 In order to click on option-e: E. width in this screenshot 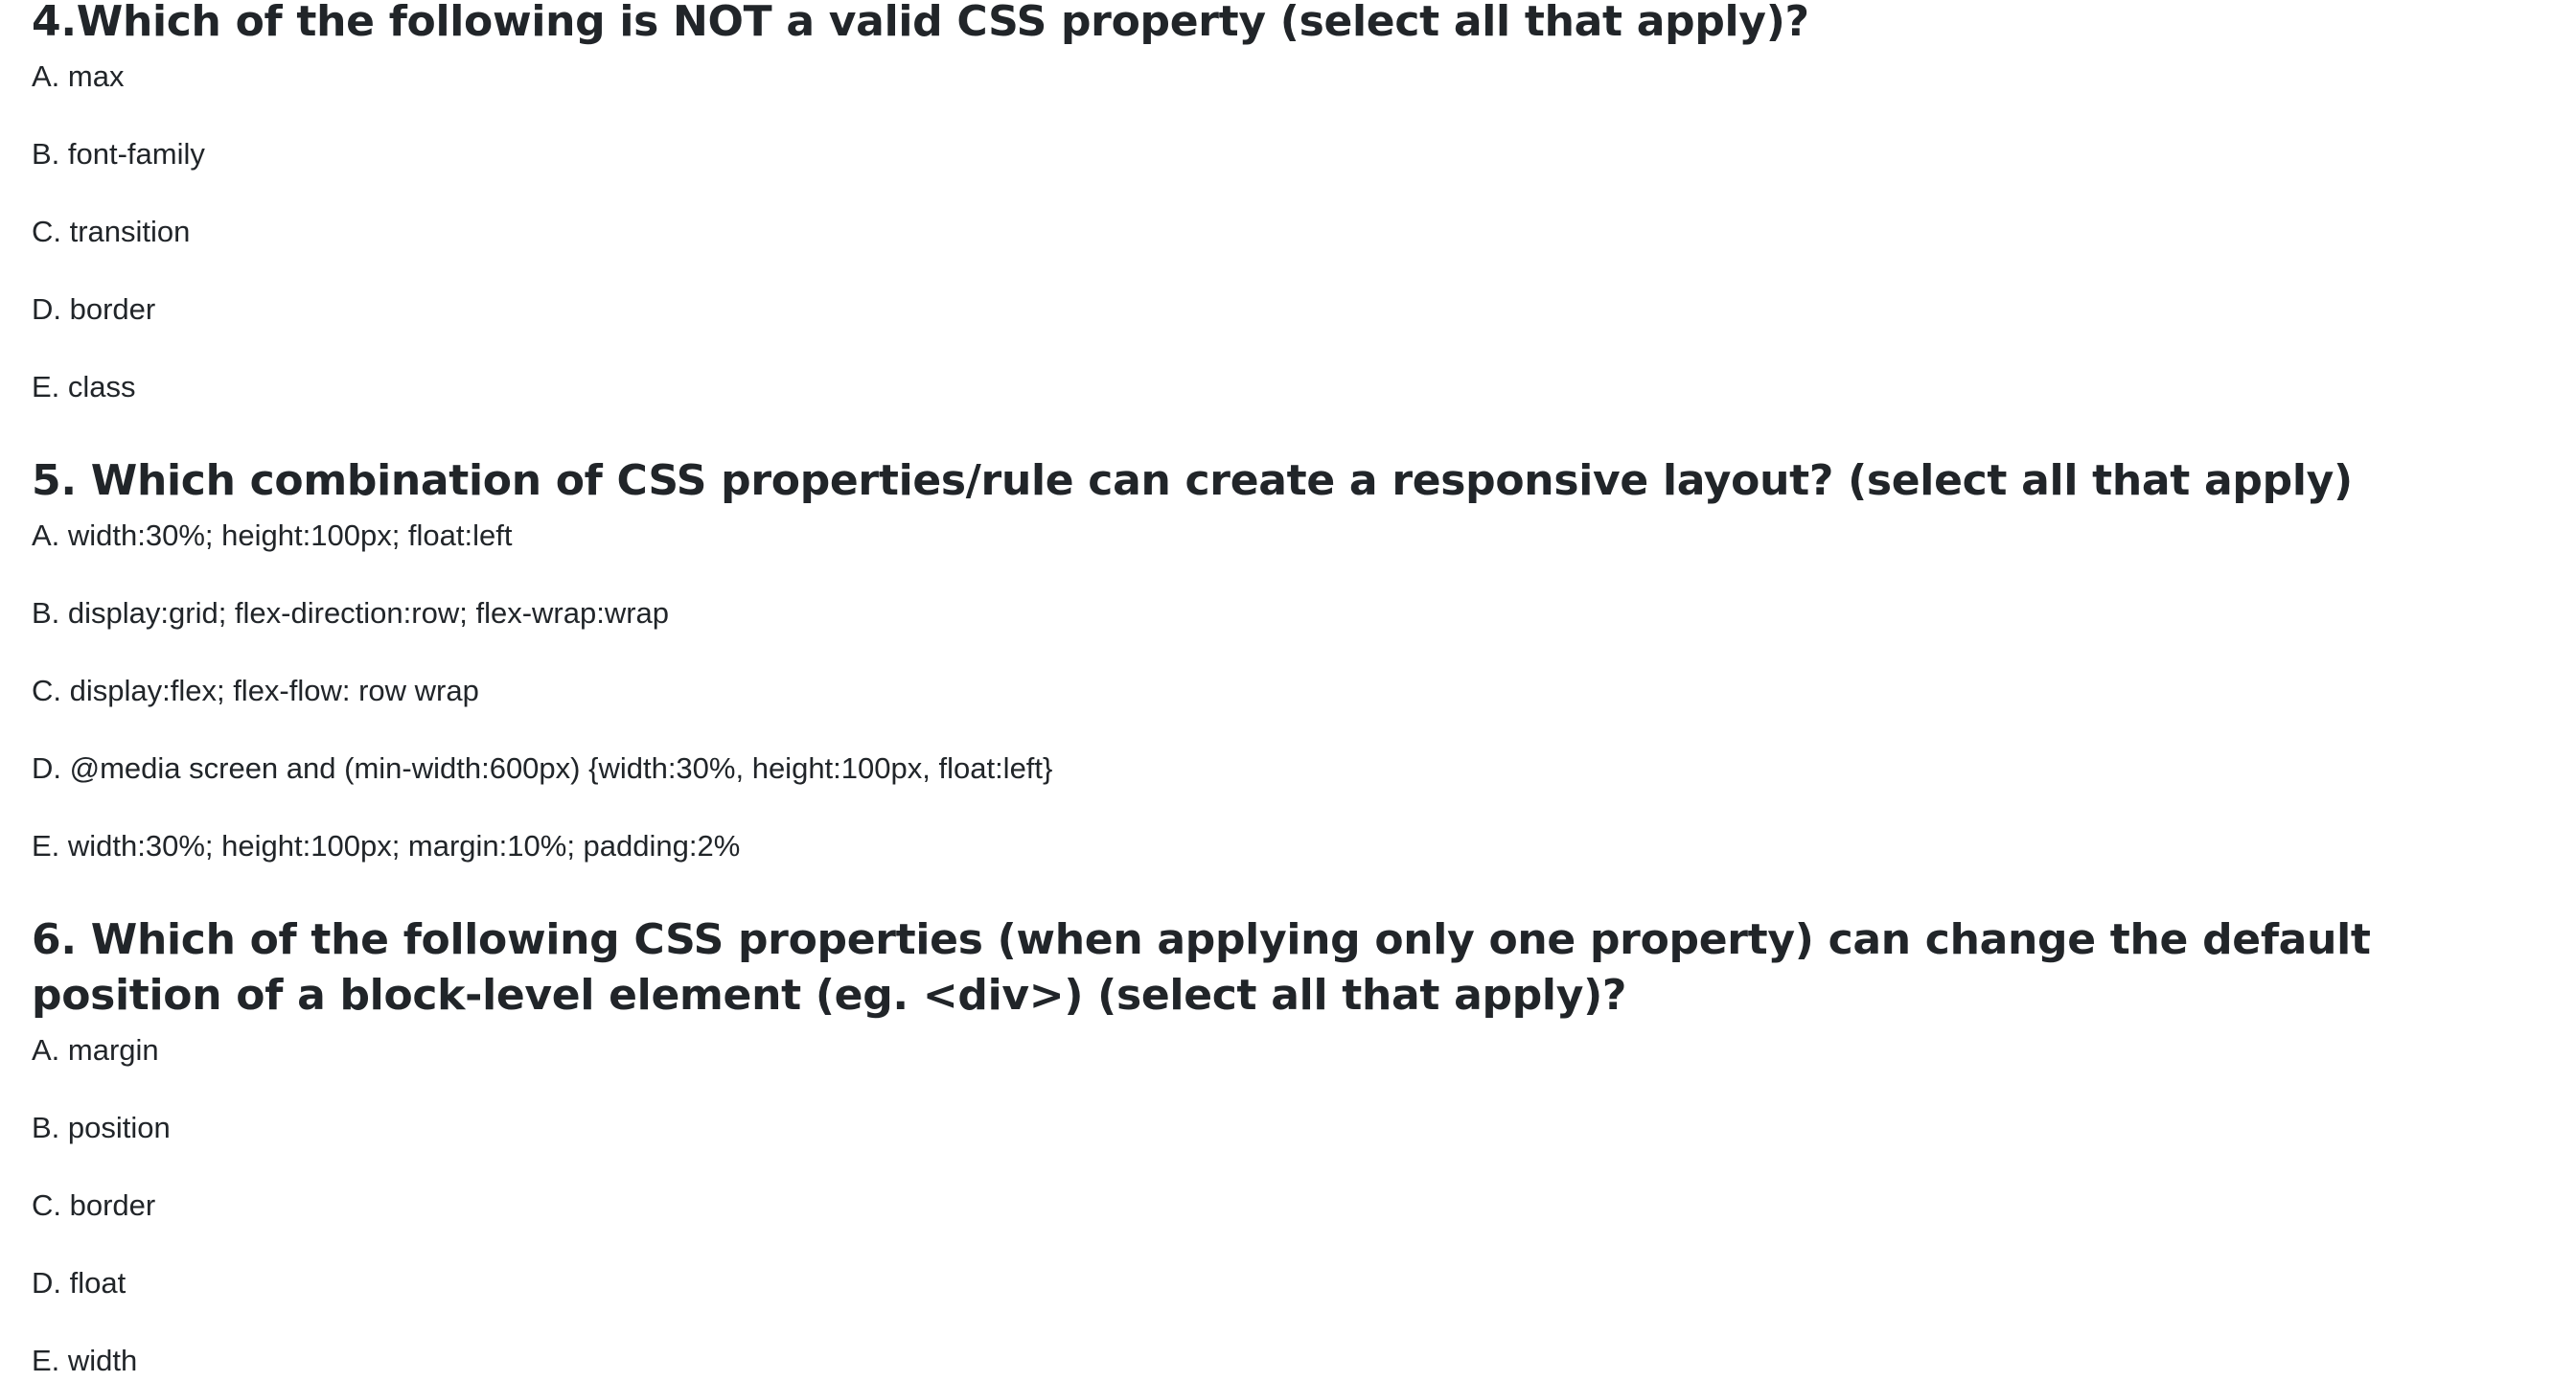, I will do `click(85, 1360)`.